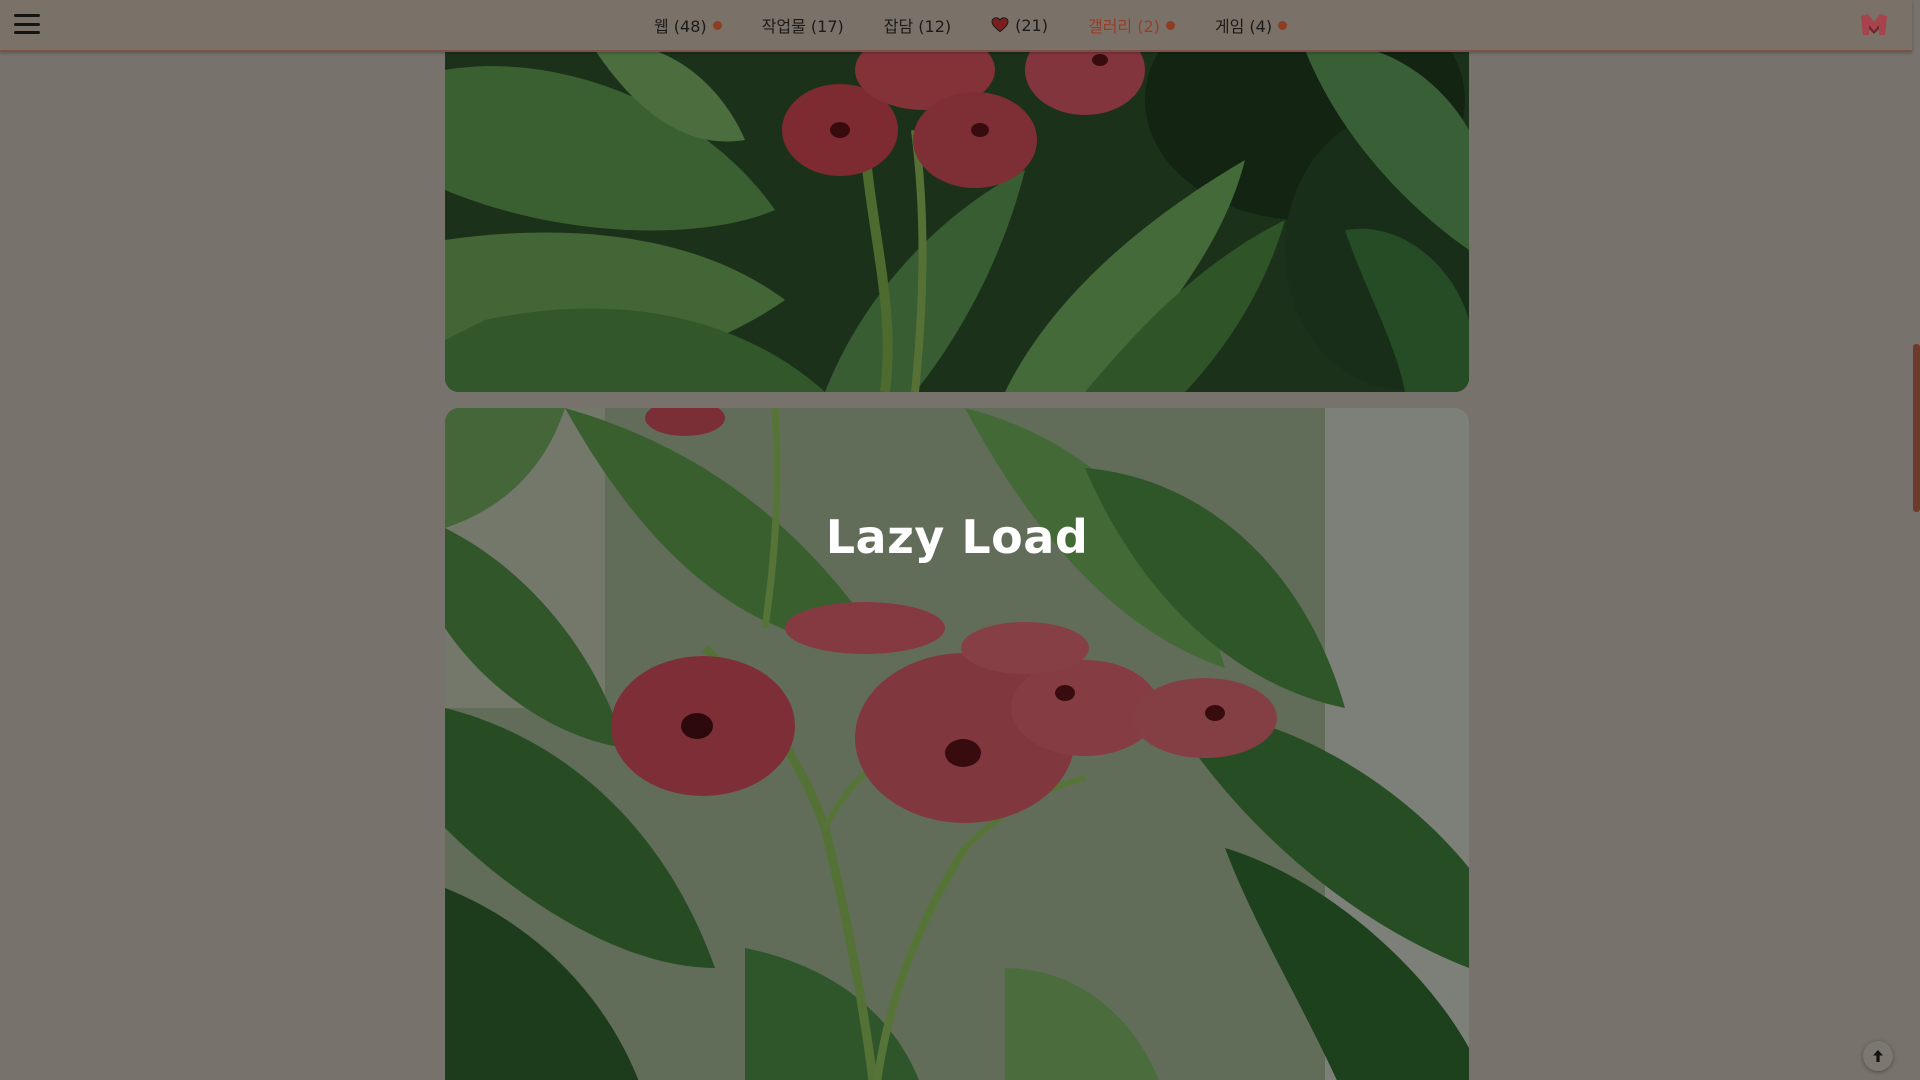 Image resolution: width=1920 pixels, height=1080 pixels. Describe the element at coordinates (1916, 428) in the screenshot. I see `scrollbar-thumb` at that location.